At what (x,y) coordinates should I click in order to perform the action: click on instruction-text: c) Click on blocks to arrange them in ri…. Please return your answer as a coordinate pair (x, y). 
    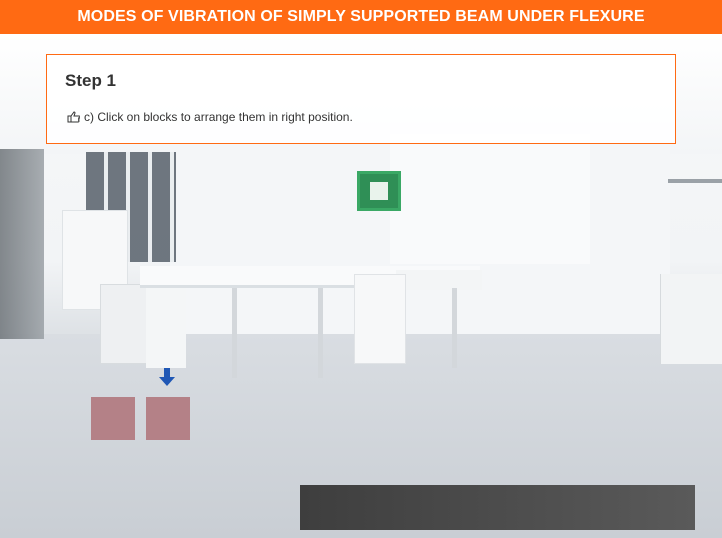
    Looking at the image, I should click on (218, 117).